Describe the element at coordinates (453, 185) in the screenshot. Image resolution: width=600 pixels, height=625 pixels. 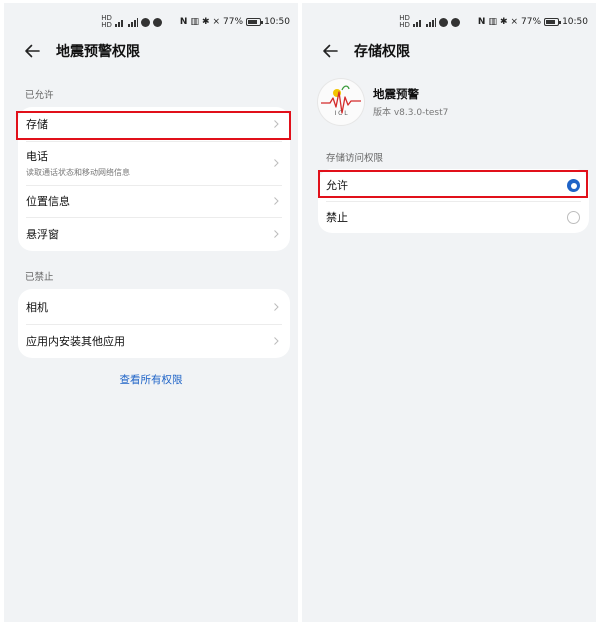
I see `option-allow: 允许` at that location.